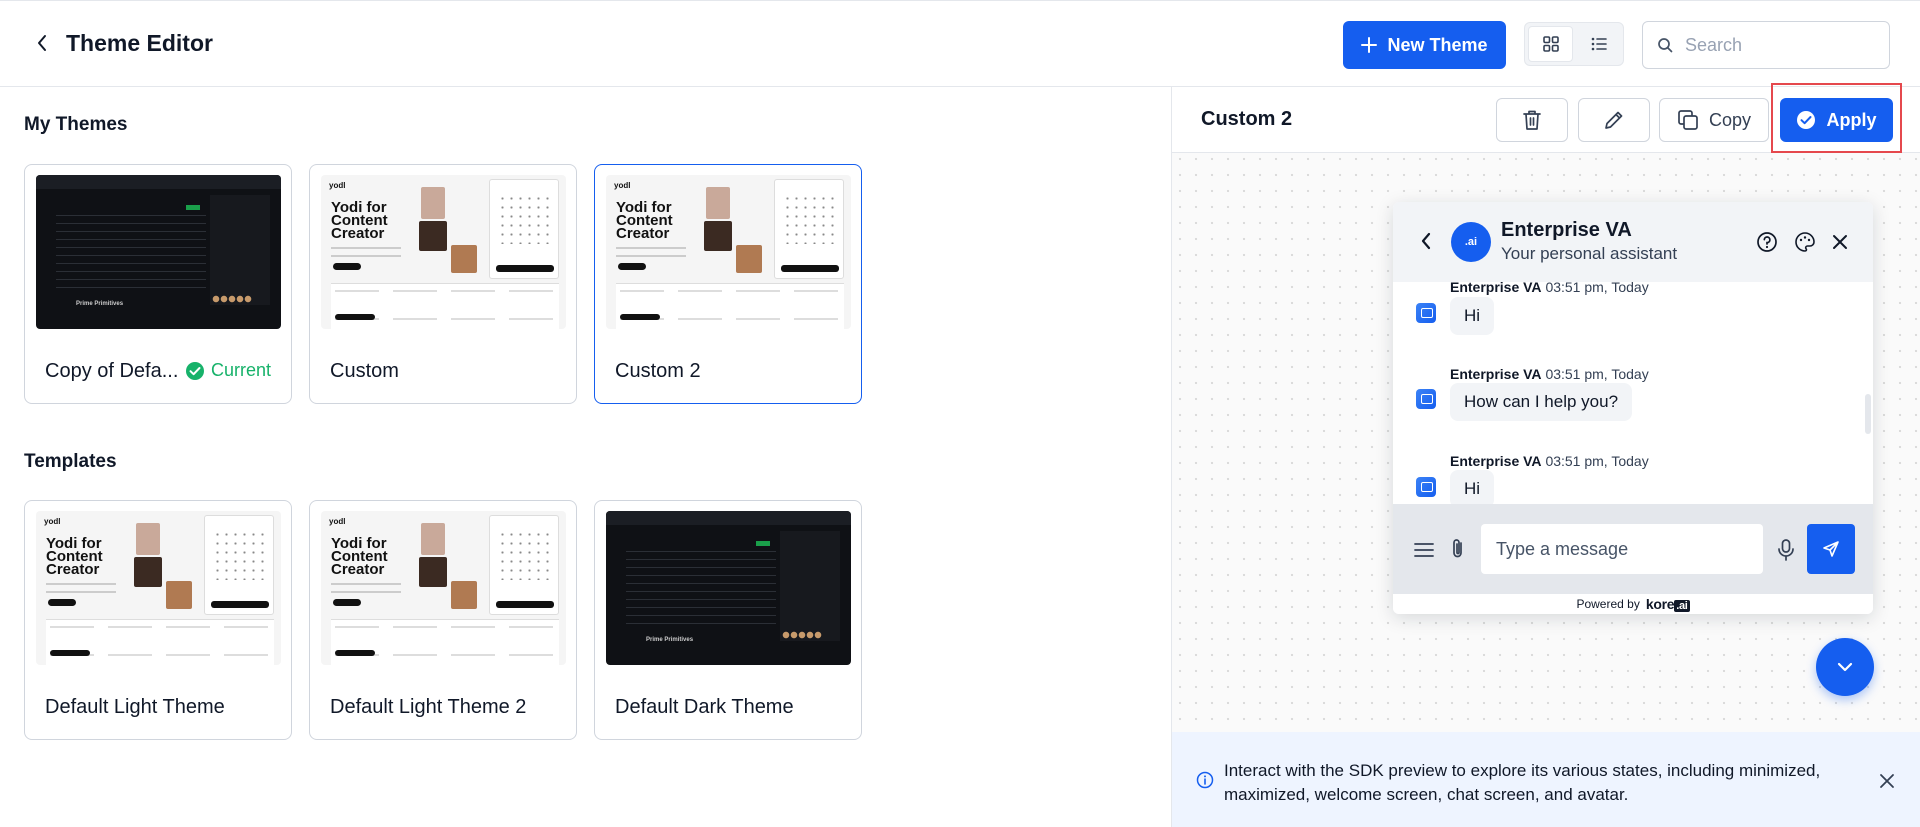 The height and width of the screenshot is (827, 1920). I want to click on templates-title: Templates, so click(70, 461).